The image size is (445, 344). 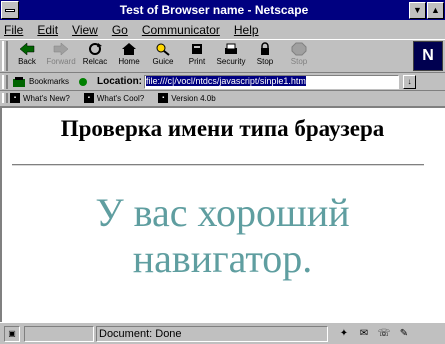 I want to click on stop-button: Stop, so click(x=299, y=56).